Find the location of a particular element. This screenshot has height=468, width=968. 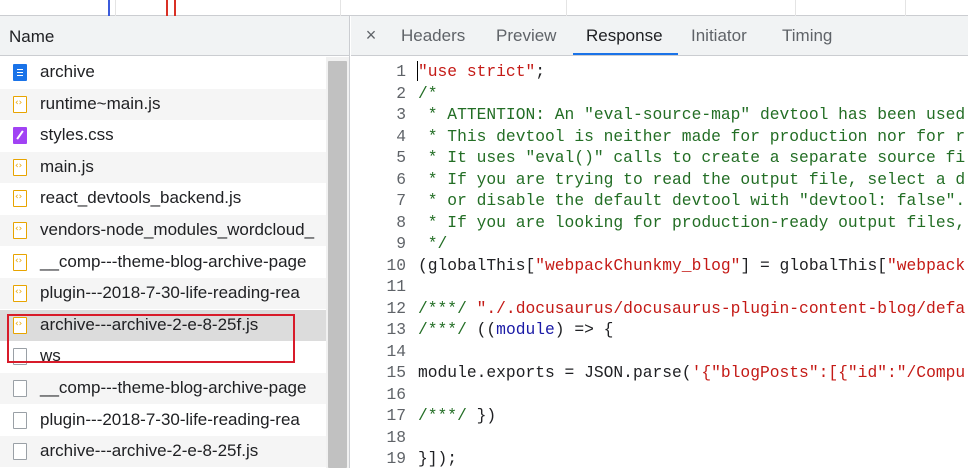

request-row: ws is located at coordinates (163, 356).